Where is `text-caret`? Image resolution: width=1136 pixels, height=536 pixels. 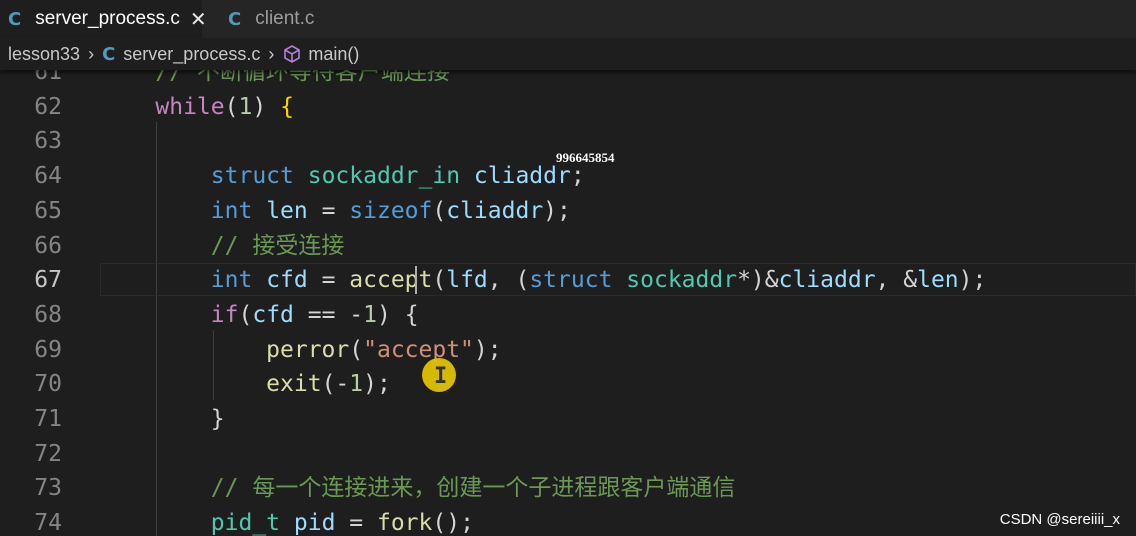
text-caret is located at coordinates (416, 280).